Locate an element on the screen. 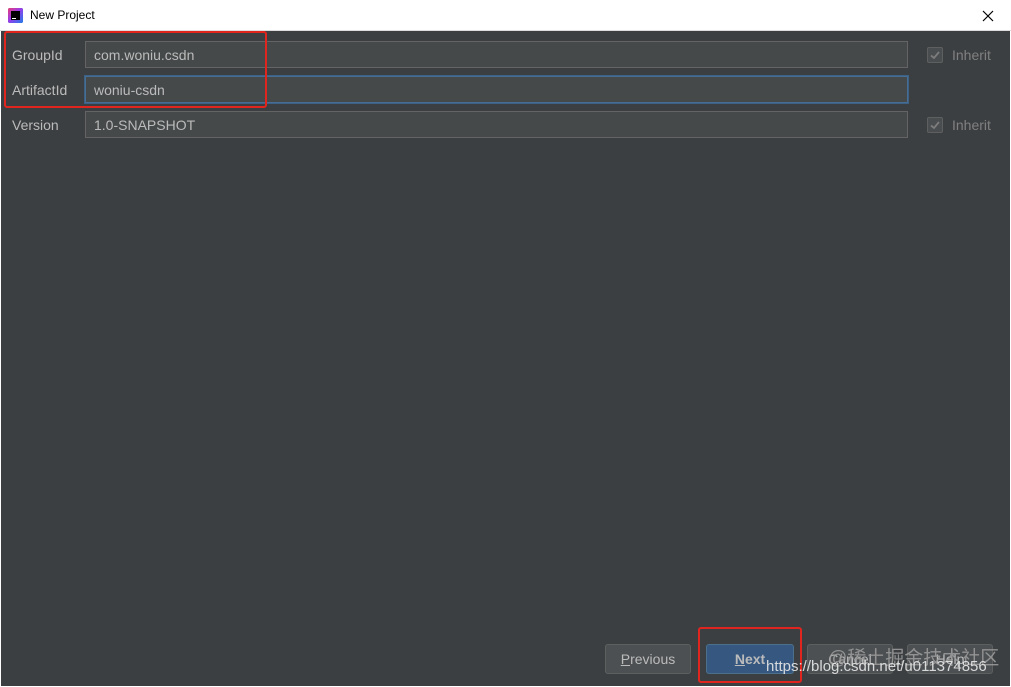 The width and height of the screenshot is (1011, 687). previous-mnemonic: P is located at coordinates (625, 659).